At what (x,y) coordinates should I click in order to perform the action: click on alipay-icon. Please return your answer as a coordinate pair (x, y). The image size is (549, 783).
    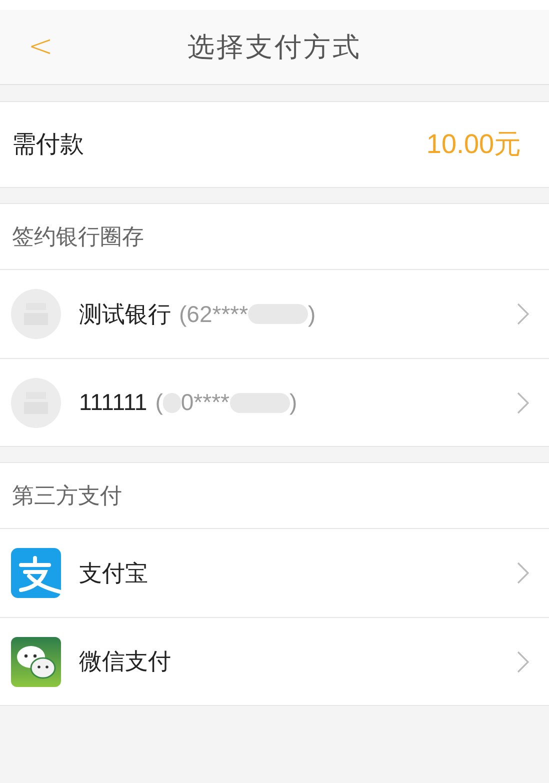
    Looking at the image, I should click on (36, 573).